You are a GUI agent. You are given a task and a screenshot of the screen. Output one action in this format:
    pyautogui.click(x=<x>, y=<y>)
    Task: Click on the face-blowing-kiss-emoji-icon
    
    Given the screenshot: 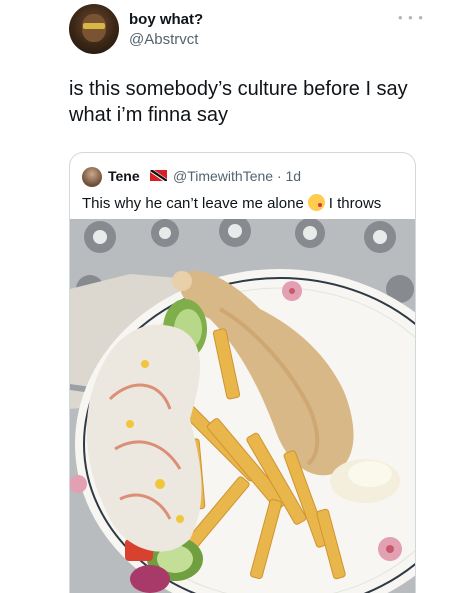 What is the action you would take?
    pyautogui.click(x=316, y=202)
    